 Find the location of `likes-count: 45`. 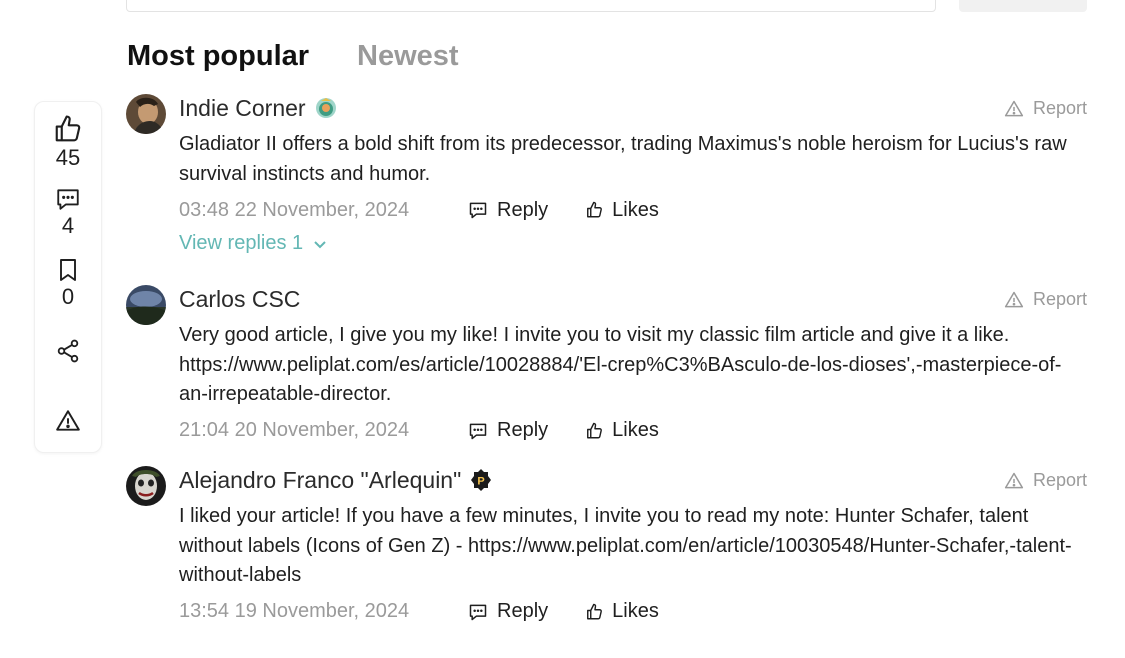

likes-count: 45 is located at coordinates (68, 157).